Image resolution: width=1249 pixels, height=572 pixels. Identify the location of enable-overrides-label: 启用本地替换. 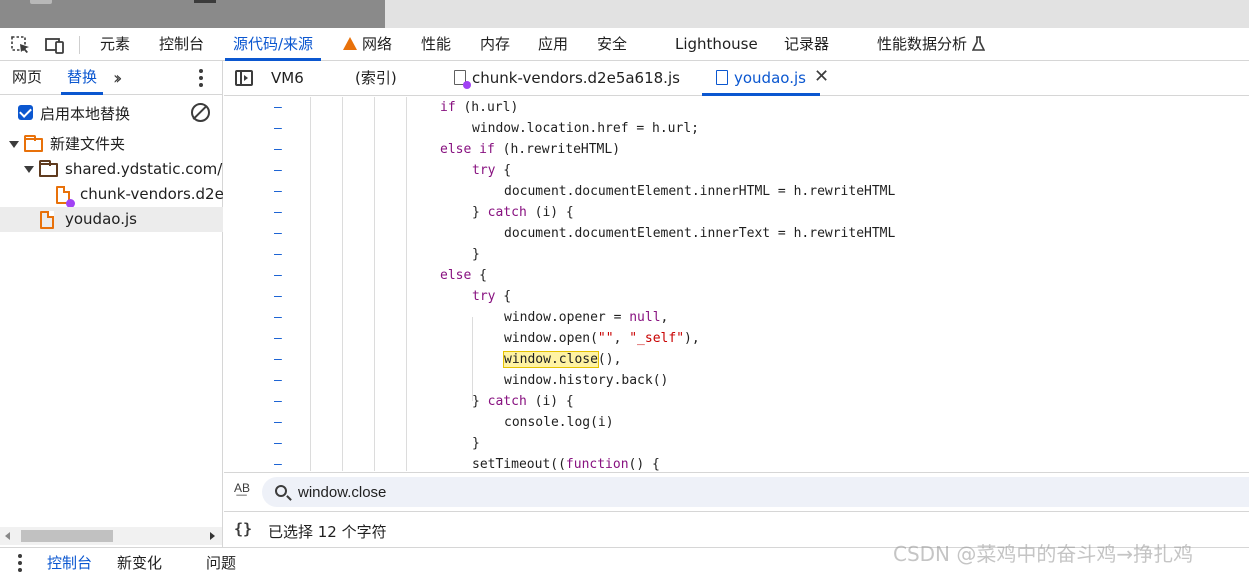
(85, 114).